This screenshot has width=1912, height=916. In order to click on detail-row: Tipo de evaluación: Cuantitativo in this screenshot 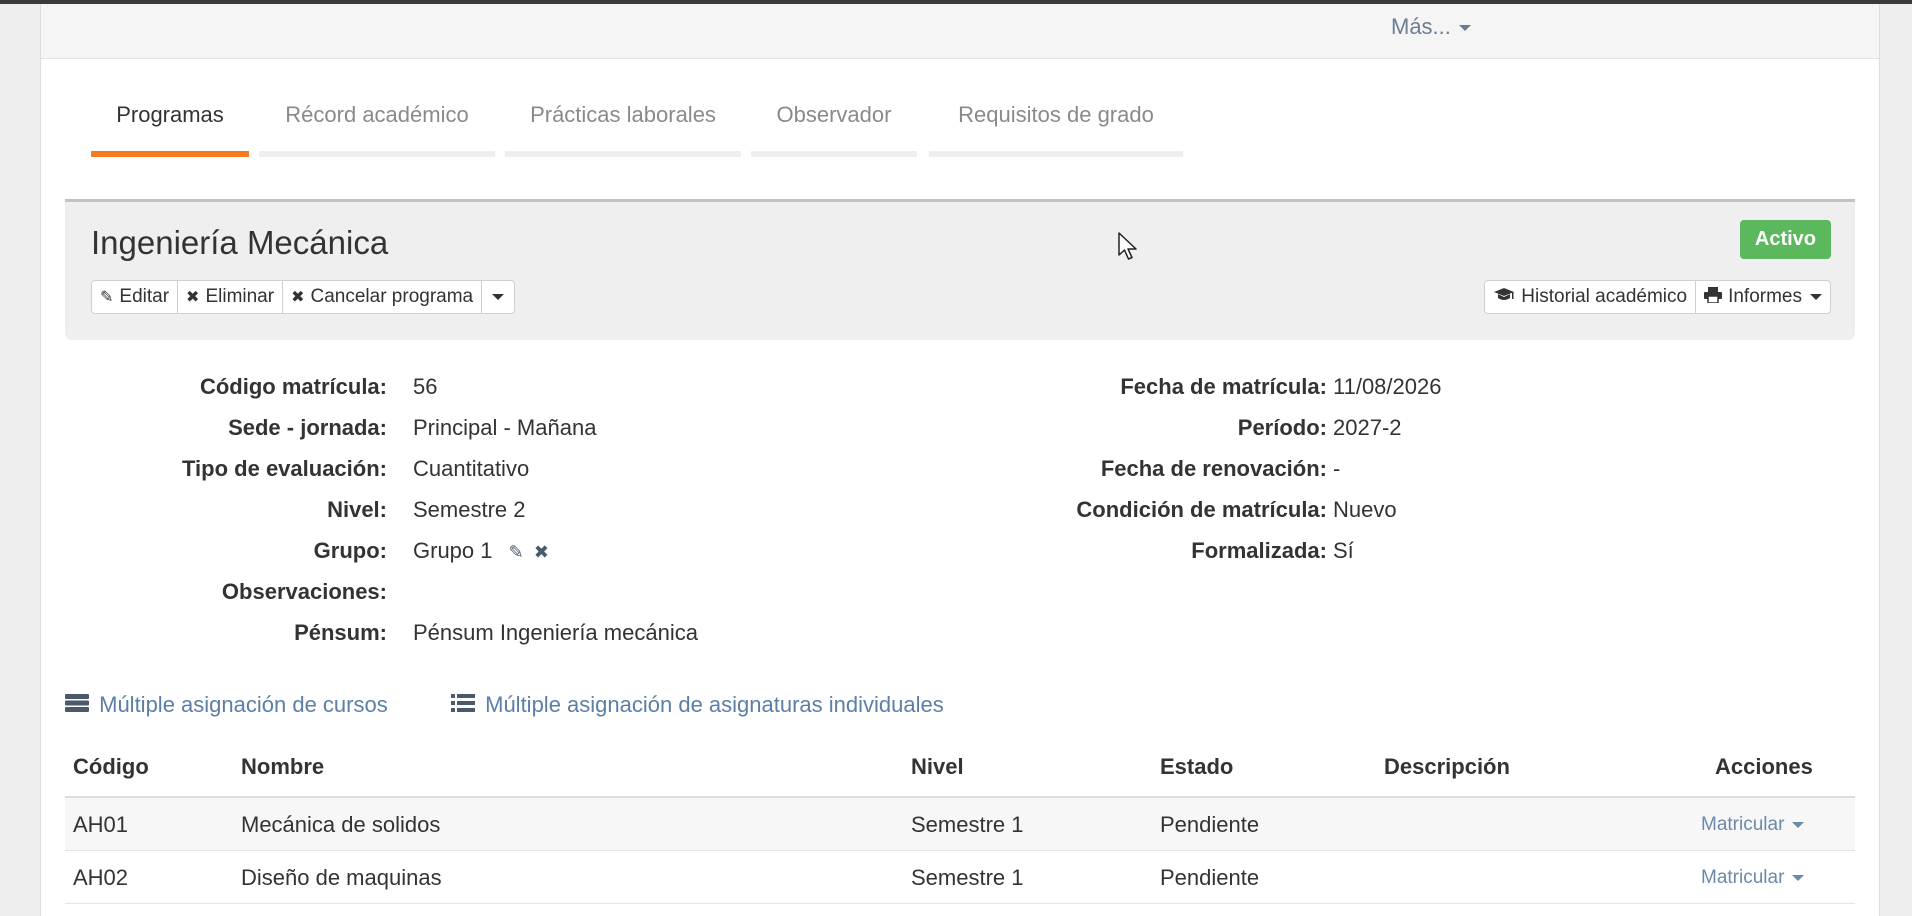, I will do `click(491, 469)`.